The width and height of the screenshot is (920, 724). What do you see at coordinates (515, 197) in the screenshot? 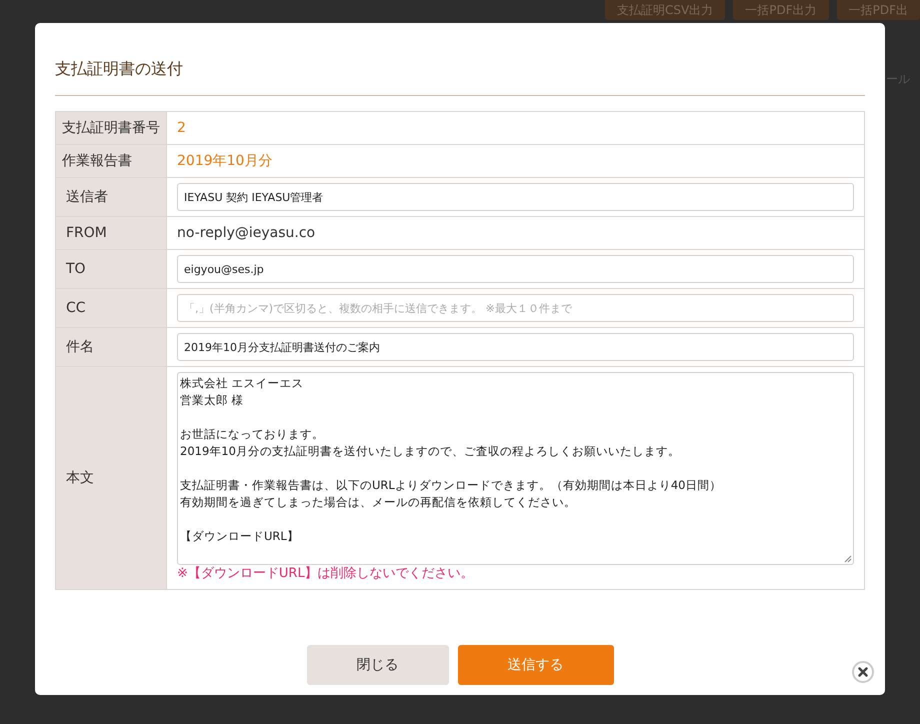
I see `input-field: IEYASU 契約 IEYASU管理者` at bounding box center [515, 197].